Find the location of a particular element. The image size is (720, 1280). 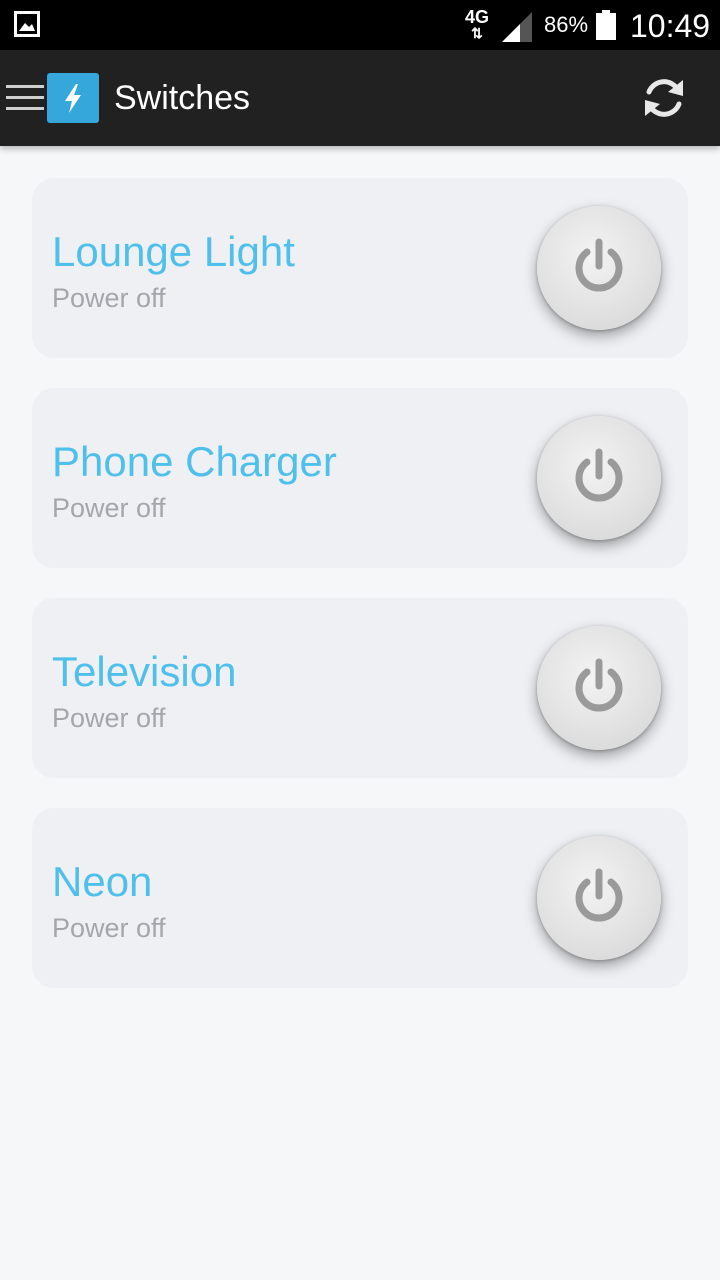

status-bar: 4G ⇅ 86% 10:49 is located at coordinates (360, 25).